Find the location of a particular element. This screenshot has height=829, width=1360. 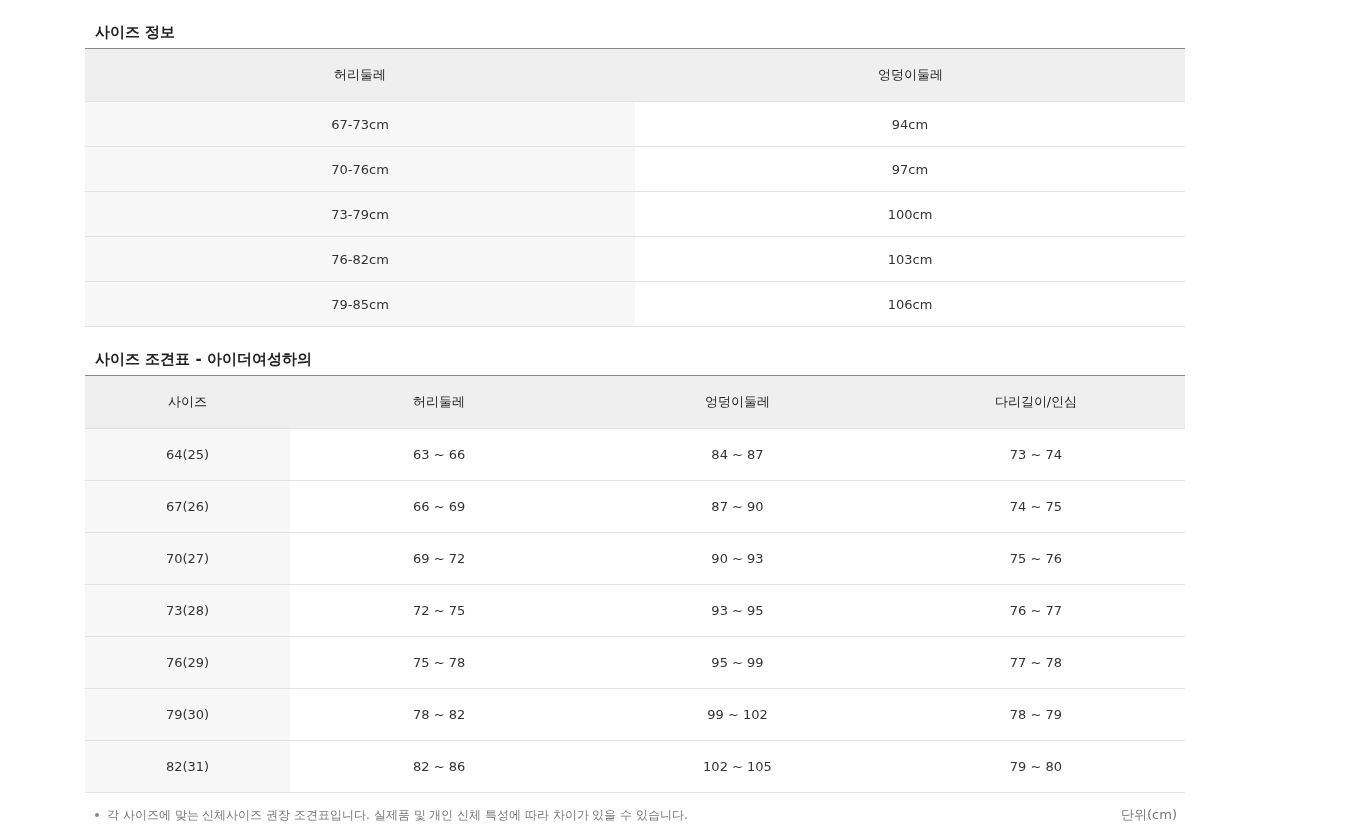

column-header: 다리길이/인심 is located at coordinates (1035, 402).